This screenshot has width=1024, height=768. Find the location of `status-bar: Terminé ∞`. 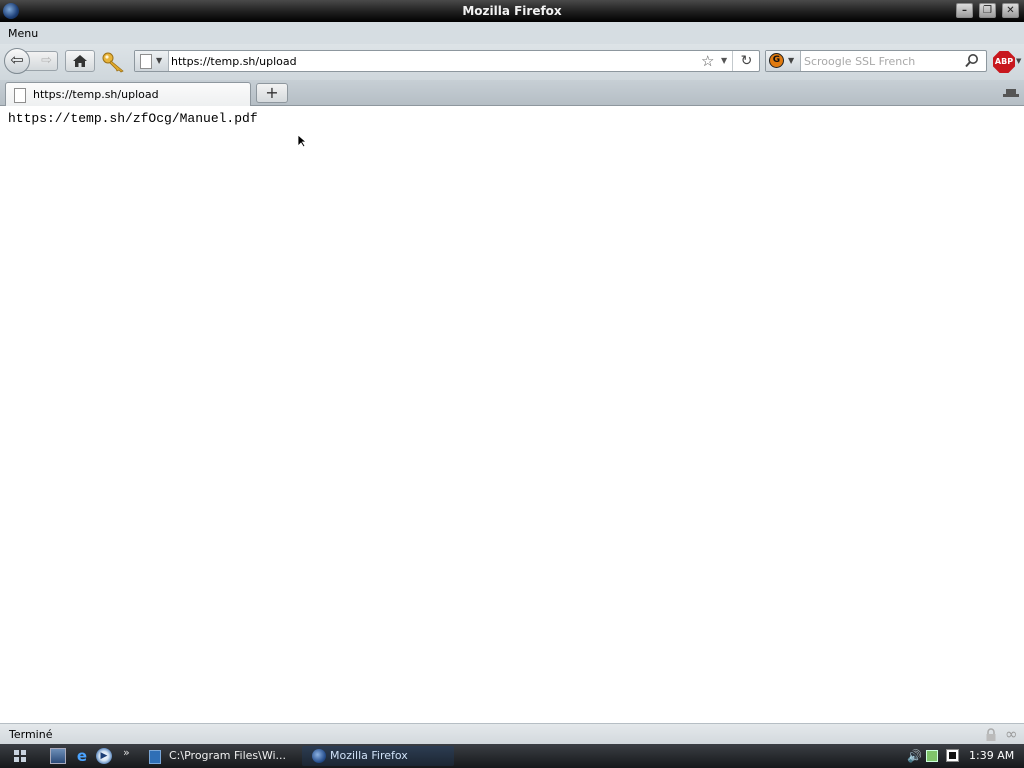

status-bar: Terminé ∞ is located at coordinates (512, 733).